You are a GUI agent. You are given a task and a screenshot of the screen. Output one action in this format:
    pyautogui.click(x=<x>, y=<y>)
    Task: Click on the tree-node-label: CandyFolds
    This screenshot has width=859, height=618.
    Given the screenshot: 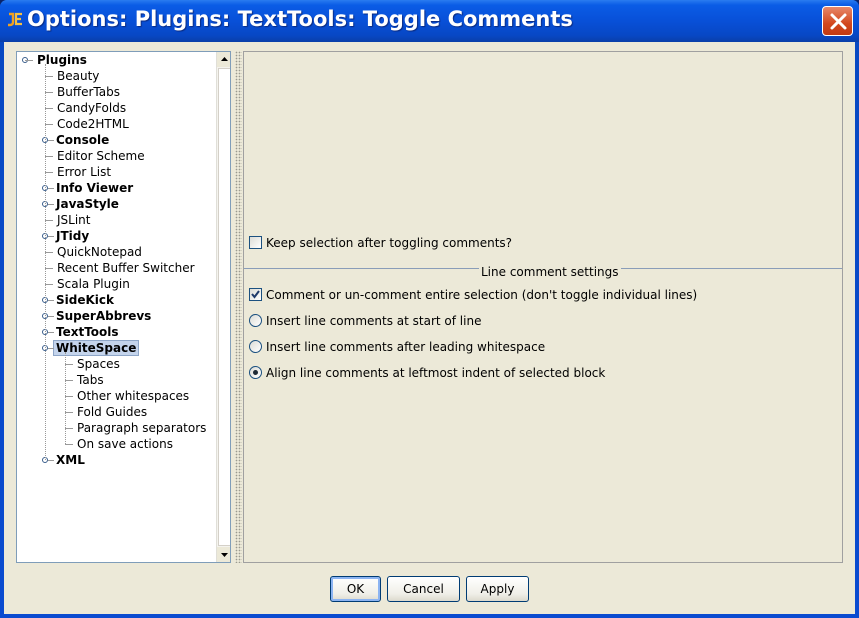 What is the action you would take?
    pyautogui.click(x=92, y=108)
    